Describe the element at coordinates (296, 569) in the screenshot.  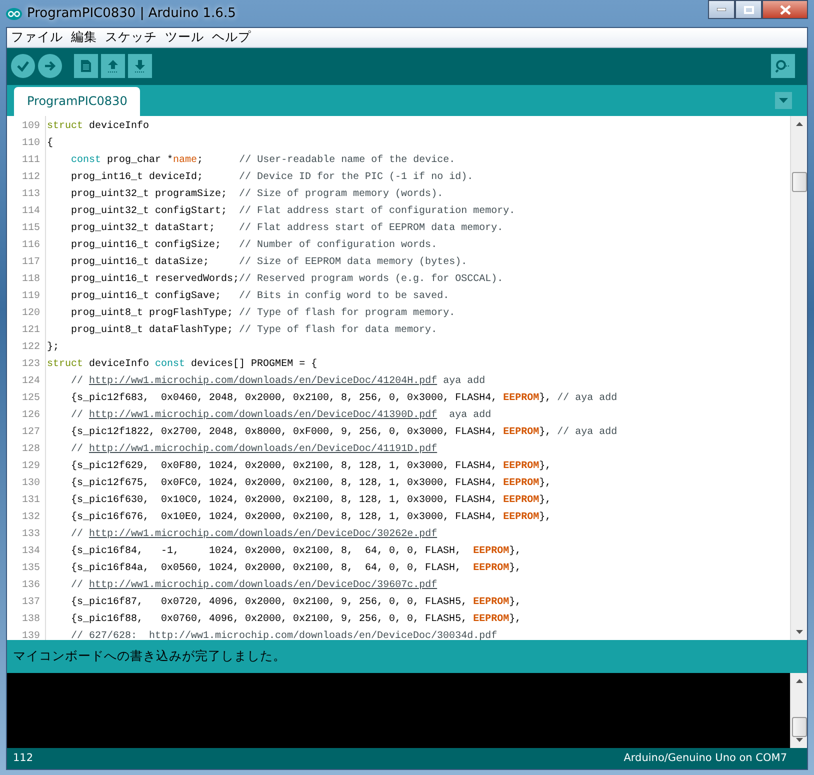
I see `code-line: {s_pic16f84a, 0x0560, 1024, 0x2000, 0x2100, 8, 64, 0, 0, FLASH, EEPROM},` at that location.